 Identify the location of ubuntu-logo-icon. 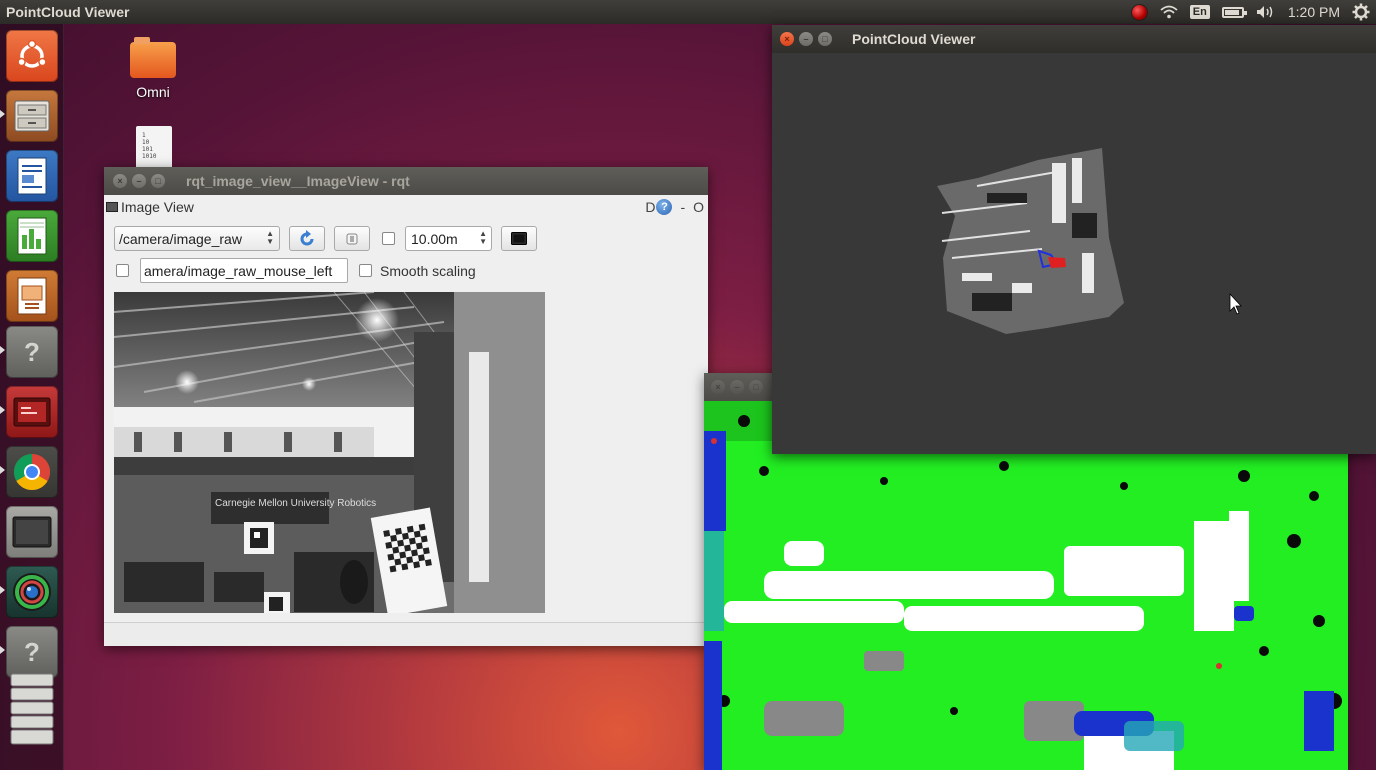
(32, 53).